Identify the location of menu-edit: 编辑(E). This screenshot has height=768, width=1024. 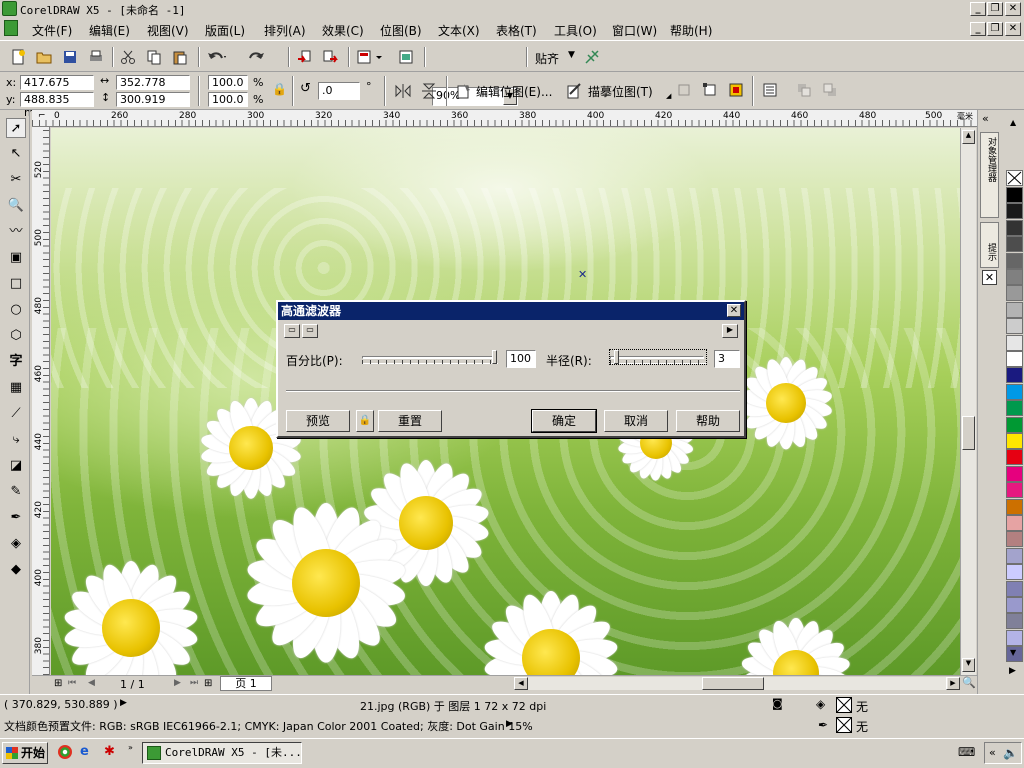
(109, 30).